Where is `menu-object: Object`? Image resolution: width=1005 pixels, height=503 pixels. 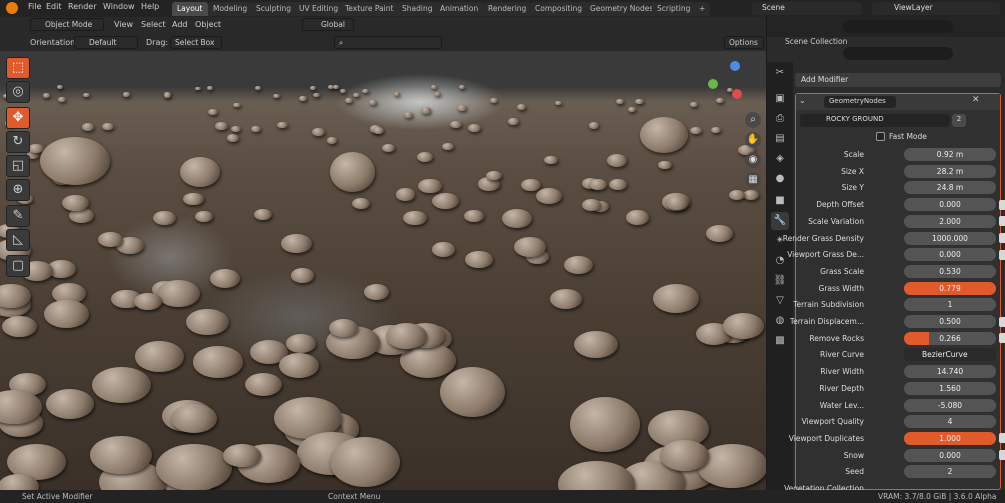
menu-object: Object is located at coordinates (208, 24).